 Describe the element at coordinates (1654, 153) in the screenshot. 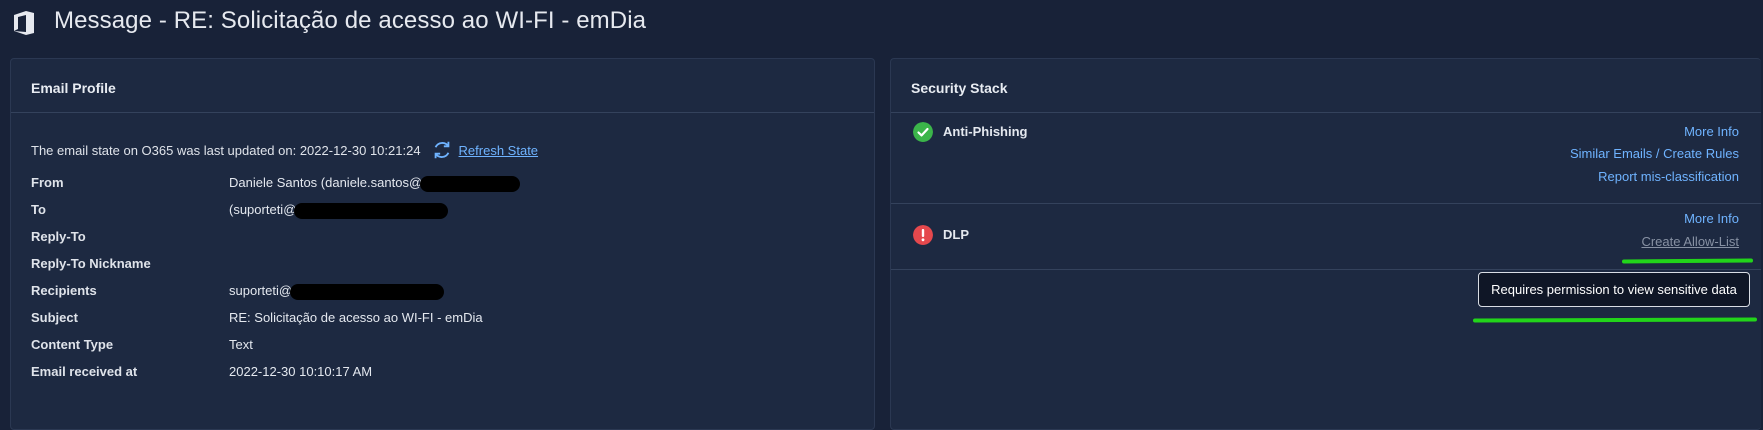

I see `similar-emails-create-rules-link: Similar Emails / Create Rules` at that location.